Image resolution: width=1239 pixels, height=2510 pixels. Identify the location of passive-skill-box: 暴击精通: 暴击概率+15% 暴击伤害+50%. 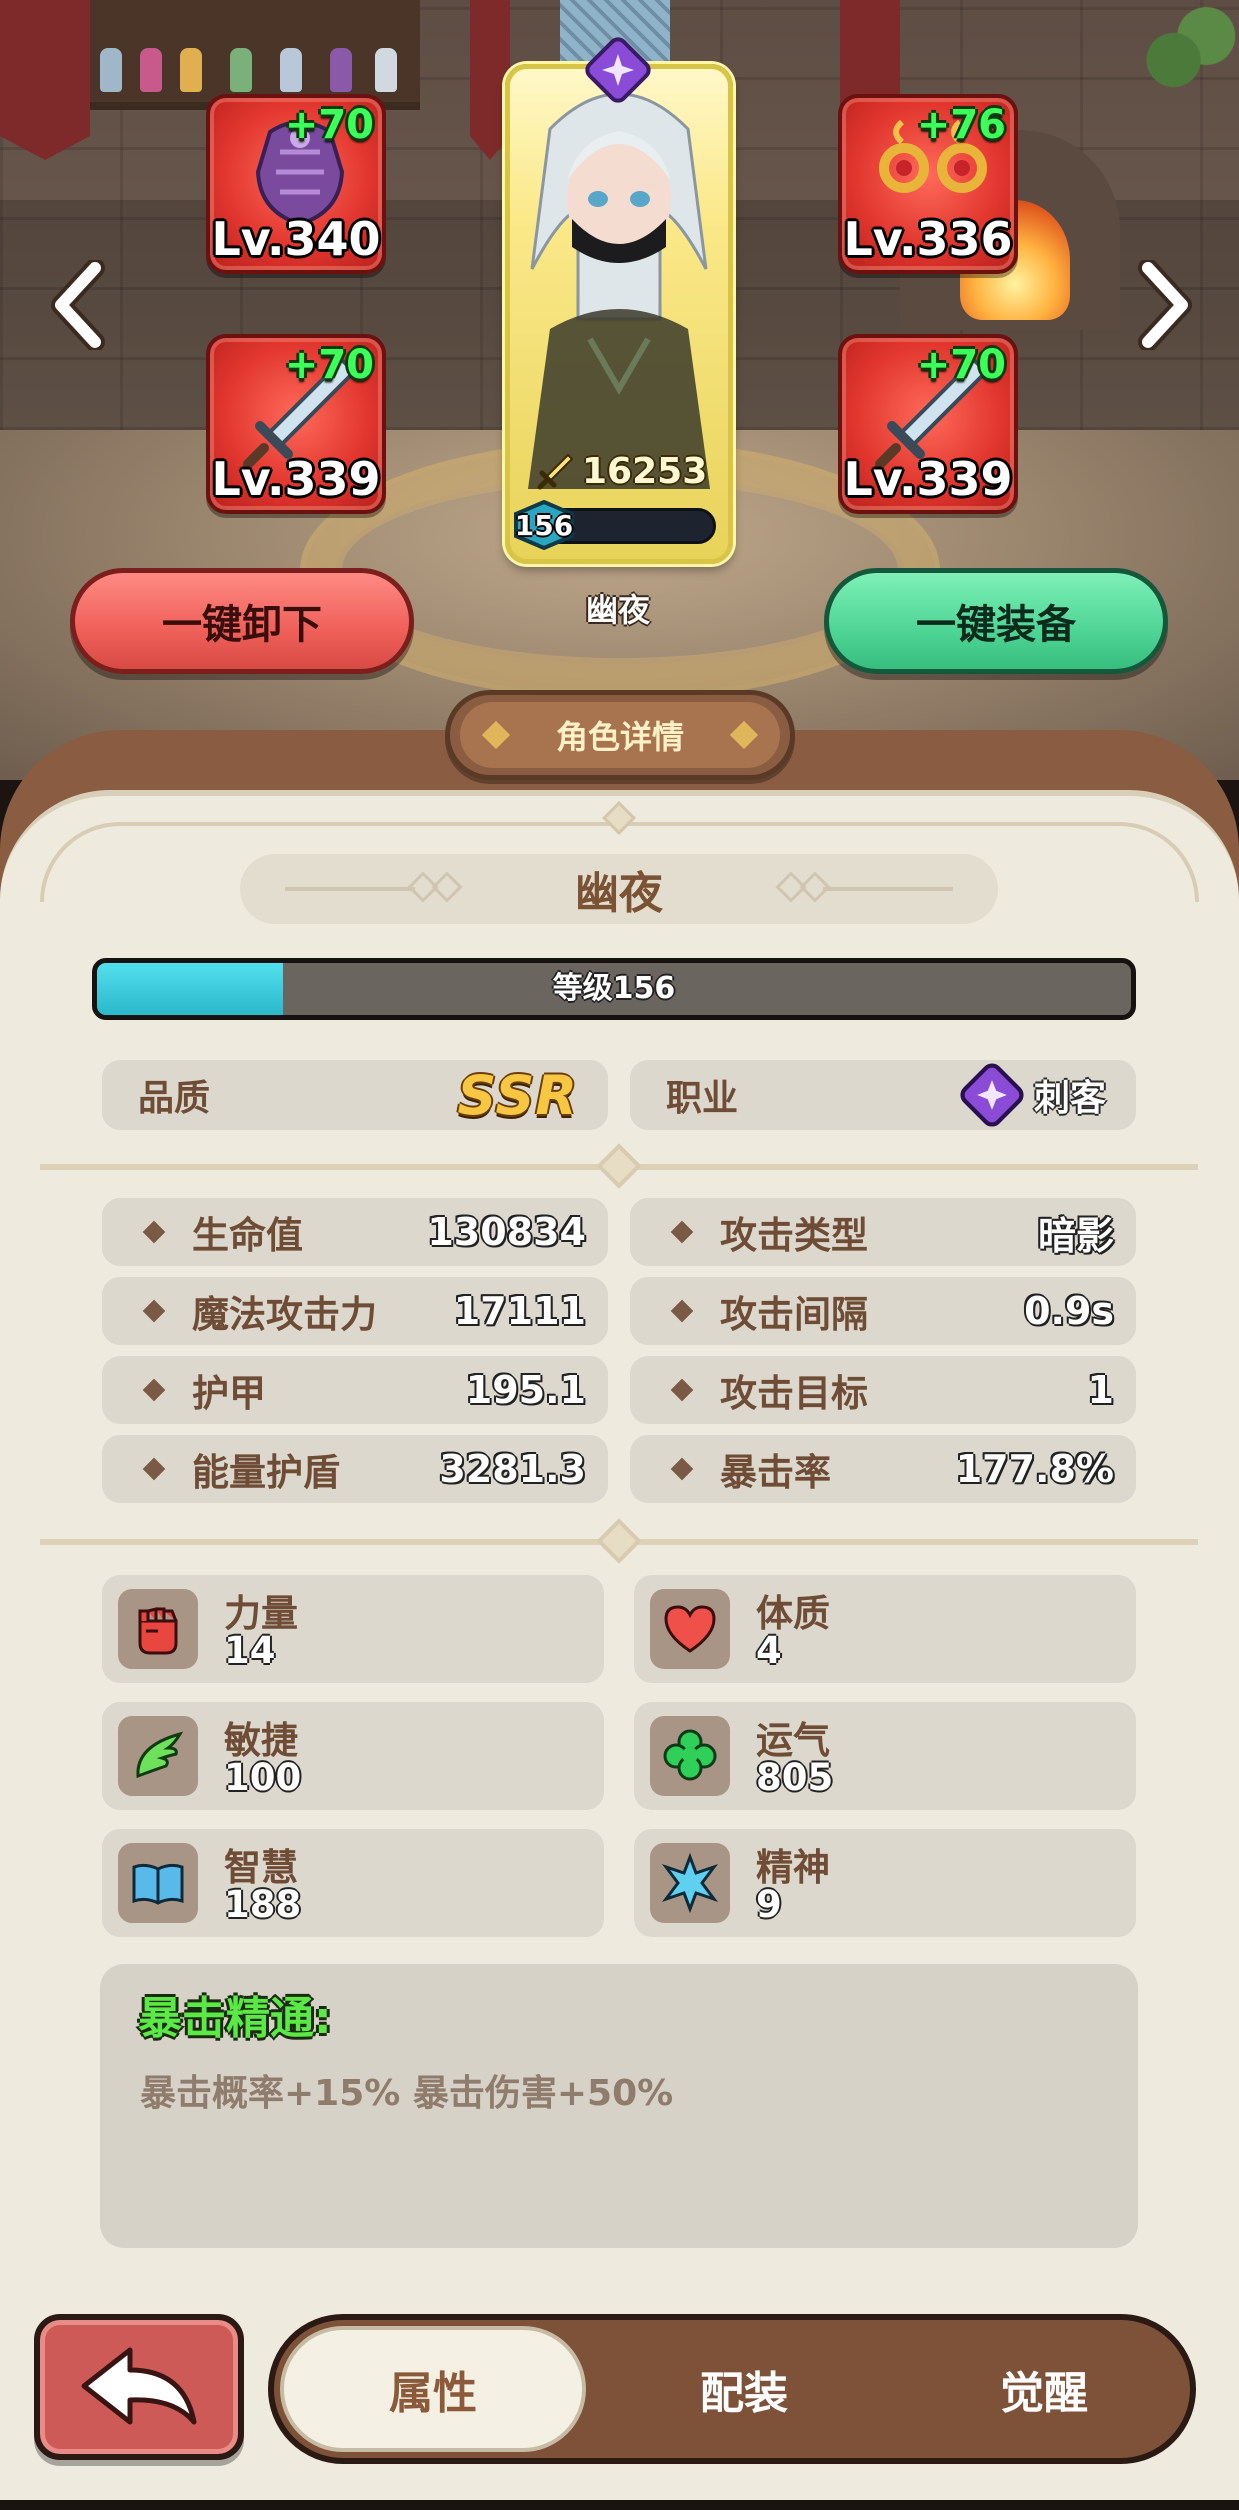
(619, 2106).